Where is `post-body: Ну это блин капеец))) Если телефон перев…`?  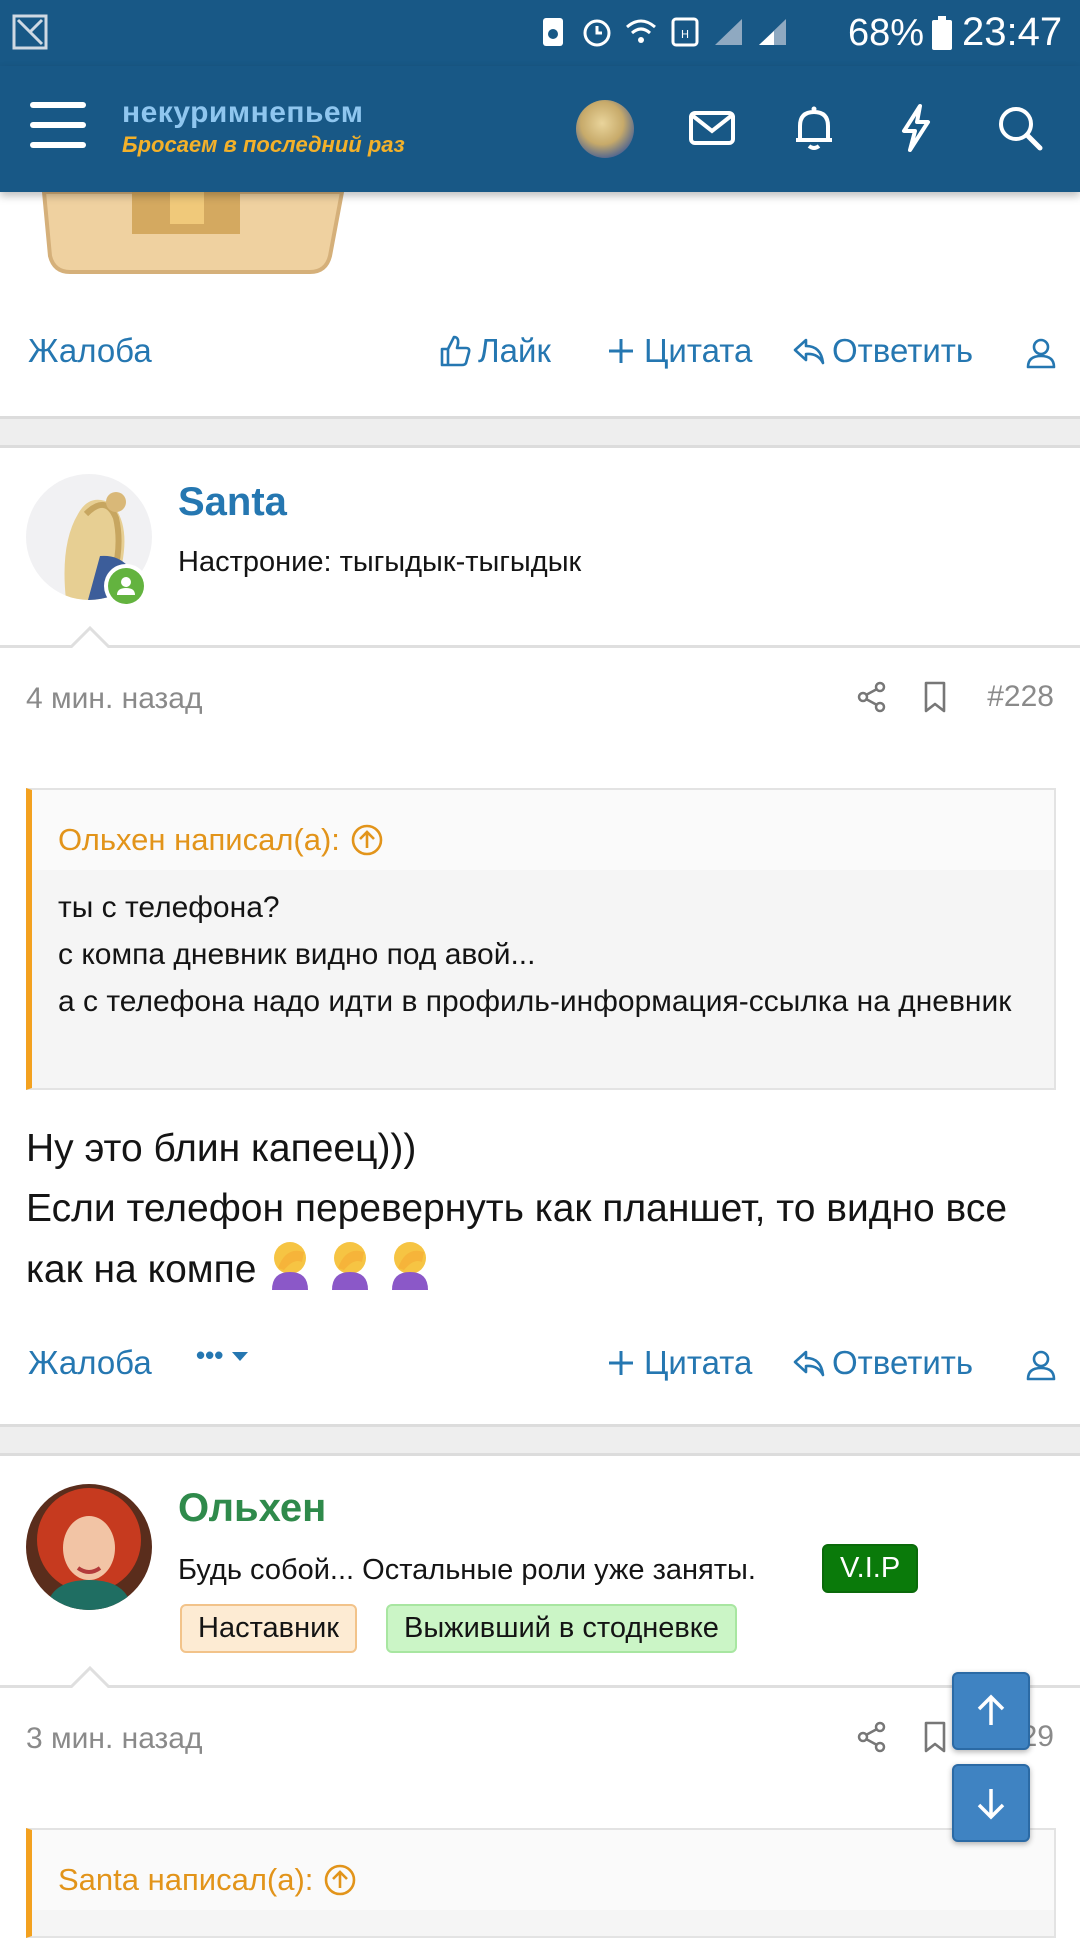 post-body: Ну это блин капеец))) Если телефон перев… is located at coordinates (541, 1209).